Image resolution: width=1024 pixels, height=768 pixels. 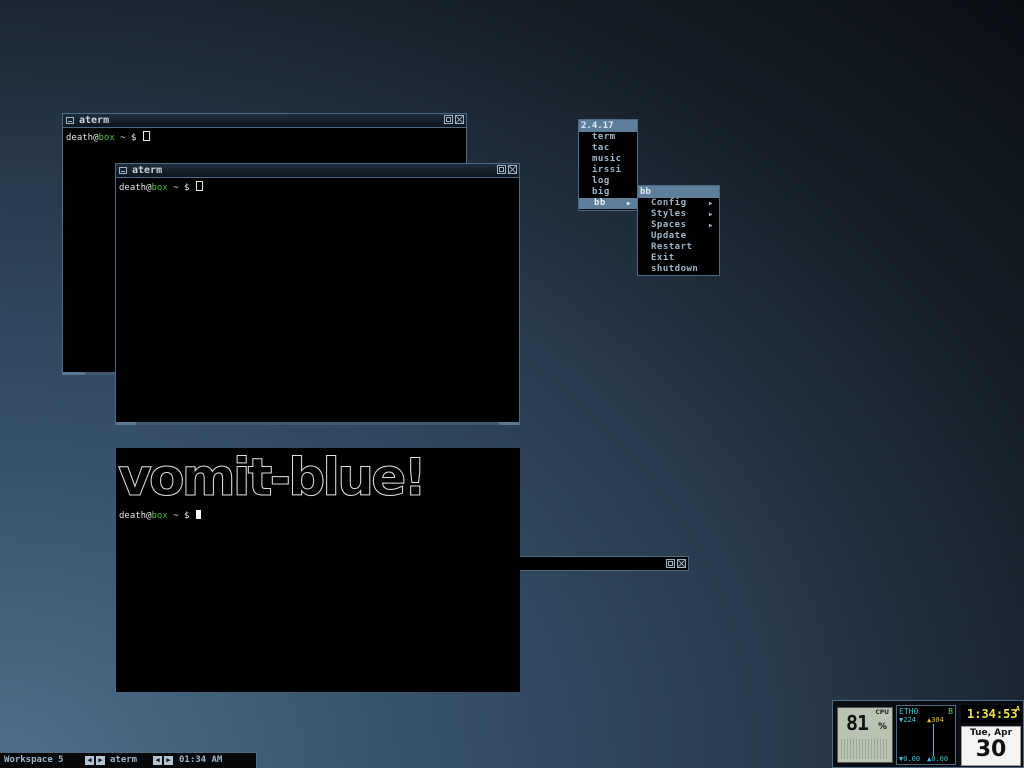 What do you see at coordinates (317, 294) in the screenshot?
I see `aterm-window-front: aterm death@box ~ $` at bounding box center [317, 294].